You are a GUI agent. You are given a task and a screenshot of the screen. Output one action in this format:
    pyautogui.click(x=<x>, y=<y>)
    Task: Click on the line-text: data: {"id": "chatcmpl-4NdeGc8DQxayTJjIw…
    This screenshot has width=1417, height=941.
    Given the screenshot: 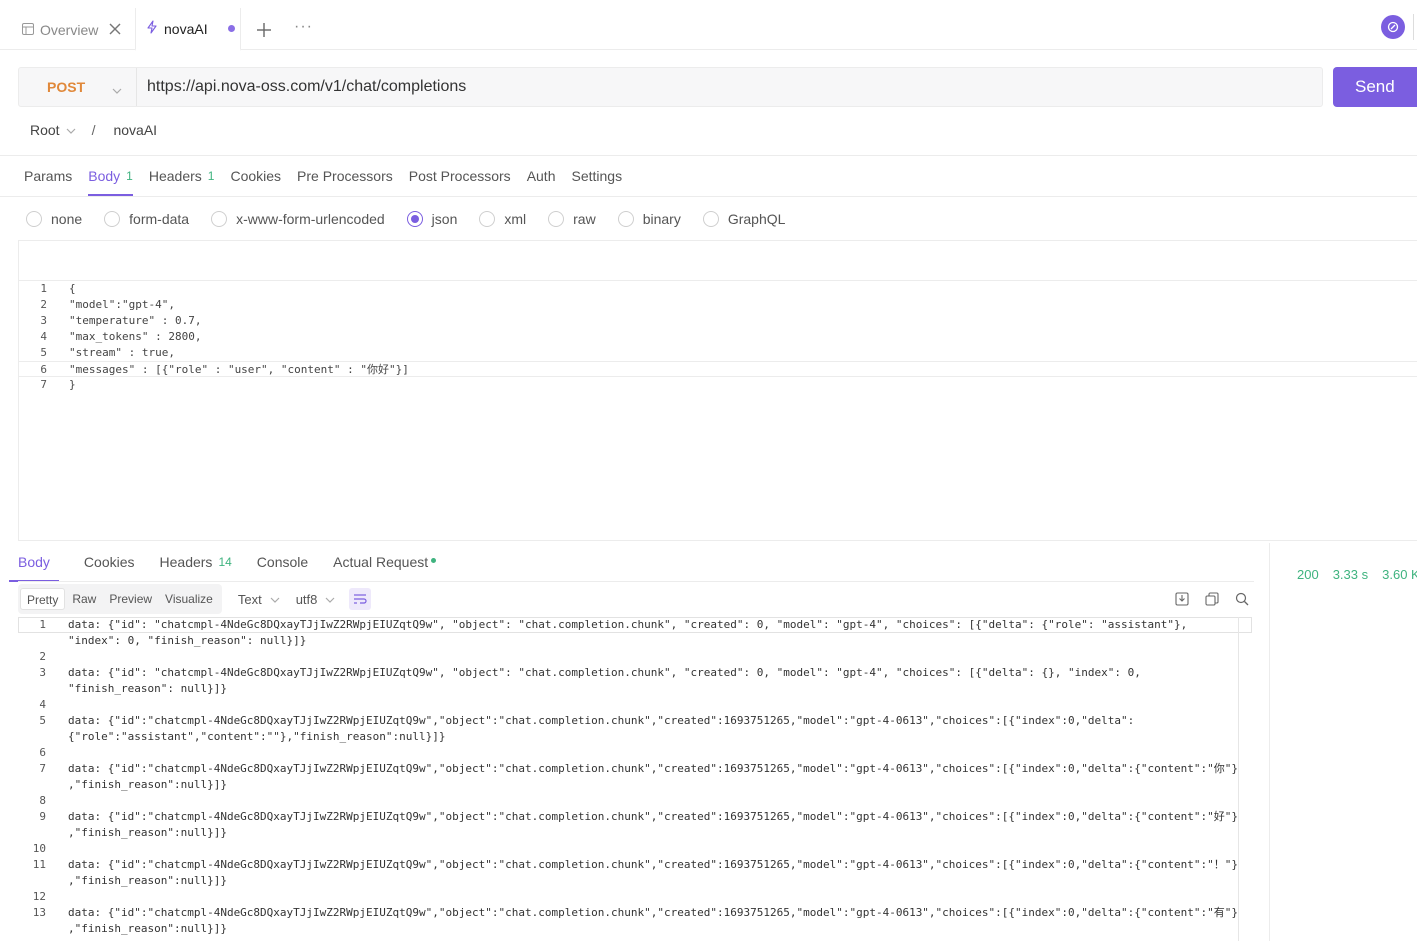 What is the action you would take?
    pyautogui.click(x=628, y=624)
    